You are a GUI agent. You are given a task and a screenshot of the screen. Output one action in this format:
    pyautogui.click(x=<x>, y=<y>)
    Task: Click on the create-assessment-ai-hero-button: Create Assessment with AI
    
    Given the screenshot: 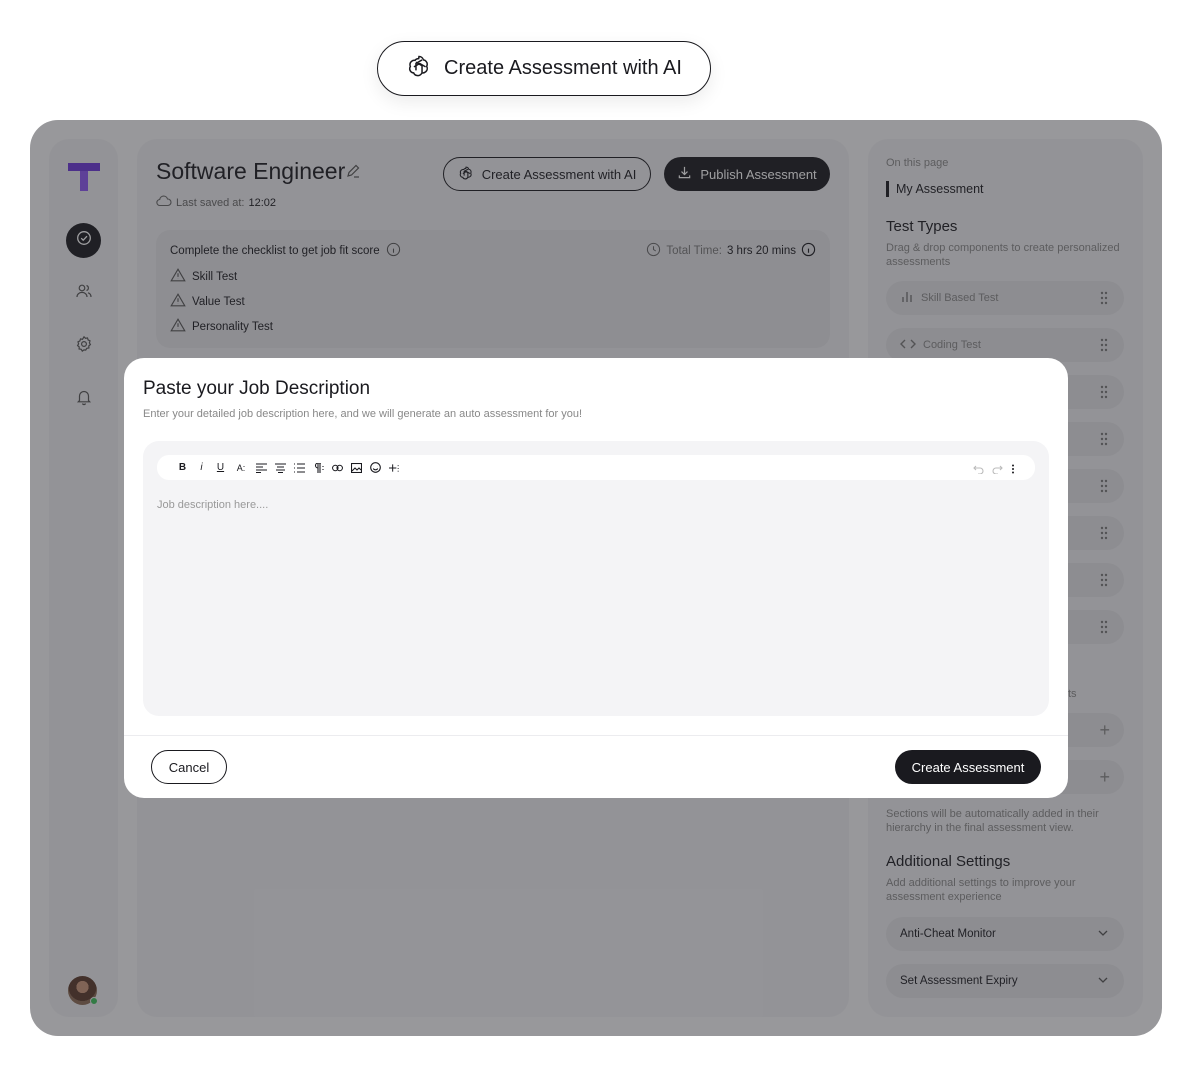 What is the action you would take?
    pyautogui.click(x=544, y=68)
    